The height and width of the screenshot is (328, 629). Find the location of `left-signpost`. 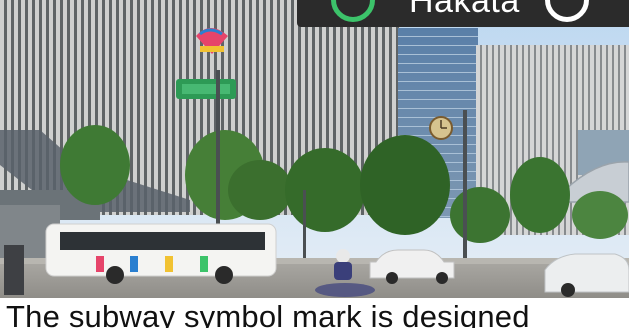

left-signpost is located at coordinates (14, 270).